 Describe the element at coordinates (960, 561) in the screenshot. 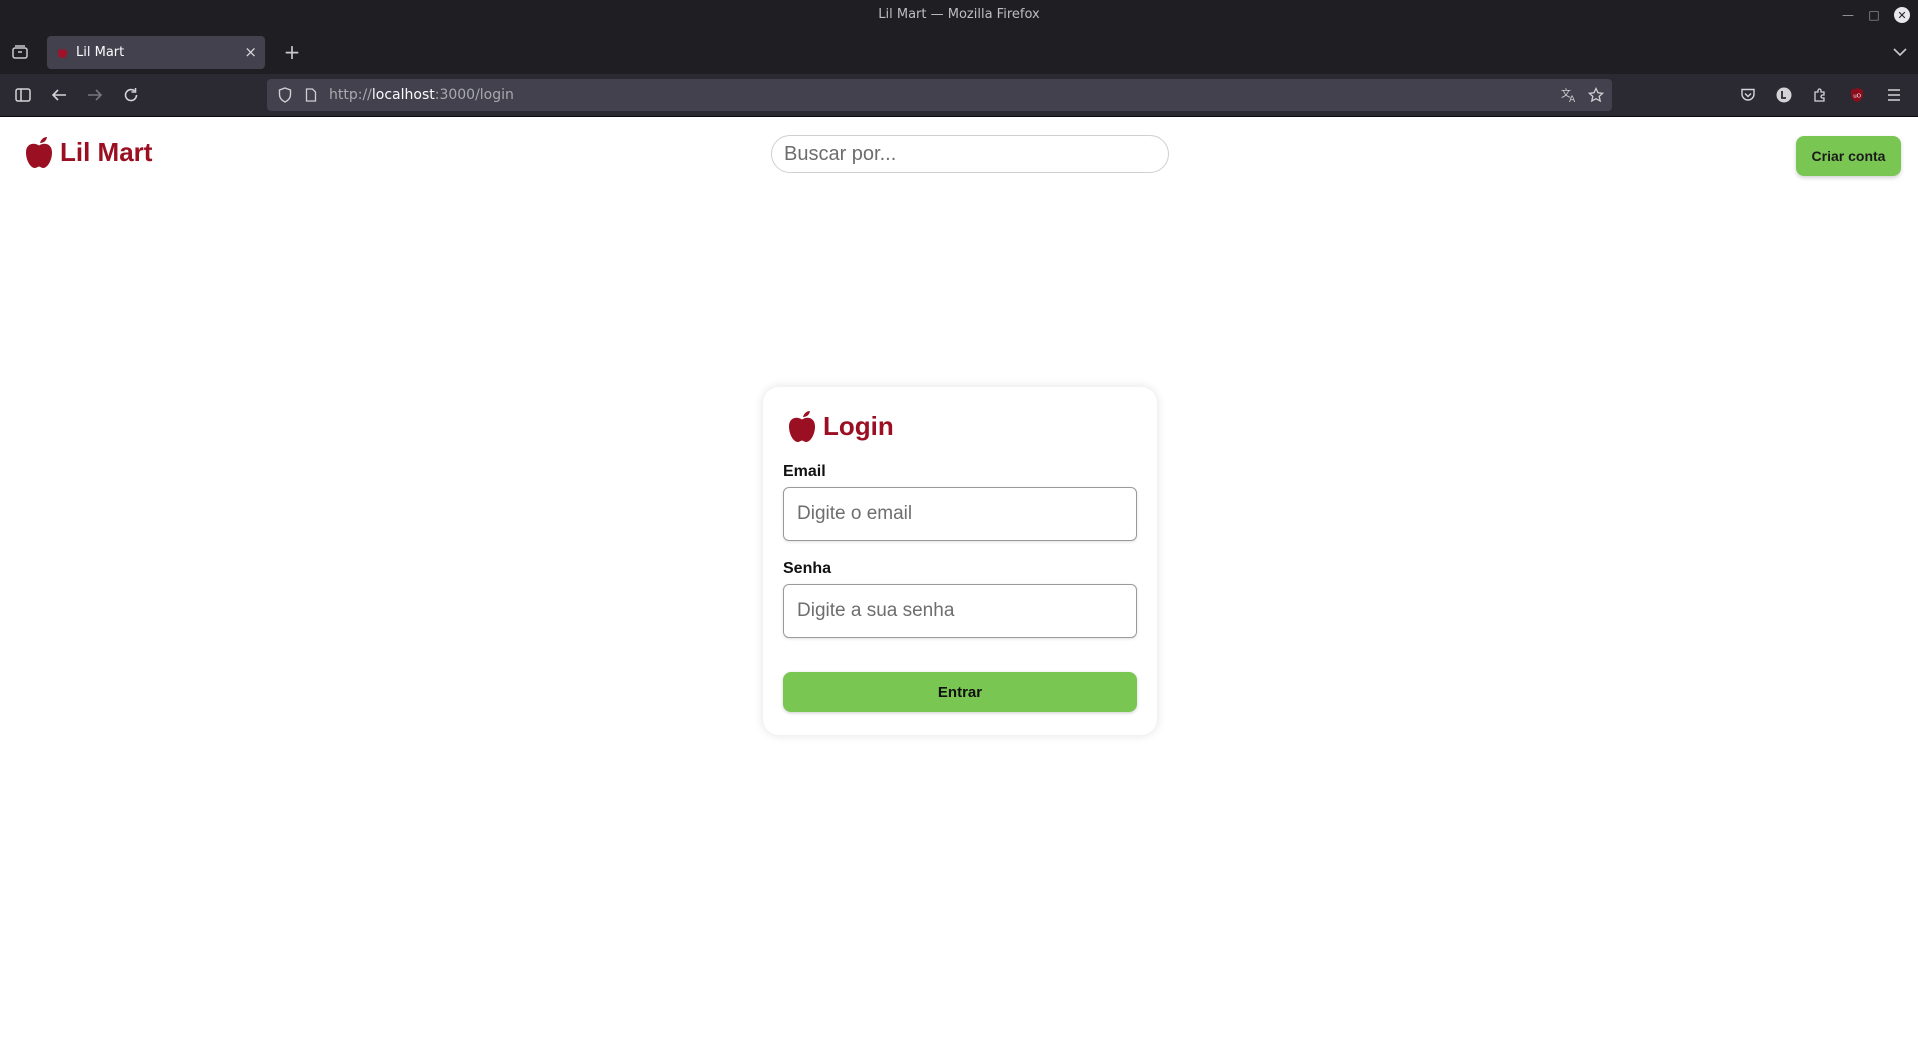

I see `login-card: Login Email Senha Entrar` at that location.